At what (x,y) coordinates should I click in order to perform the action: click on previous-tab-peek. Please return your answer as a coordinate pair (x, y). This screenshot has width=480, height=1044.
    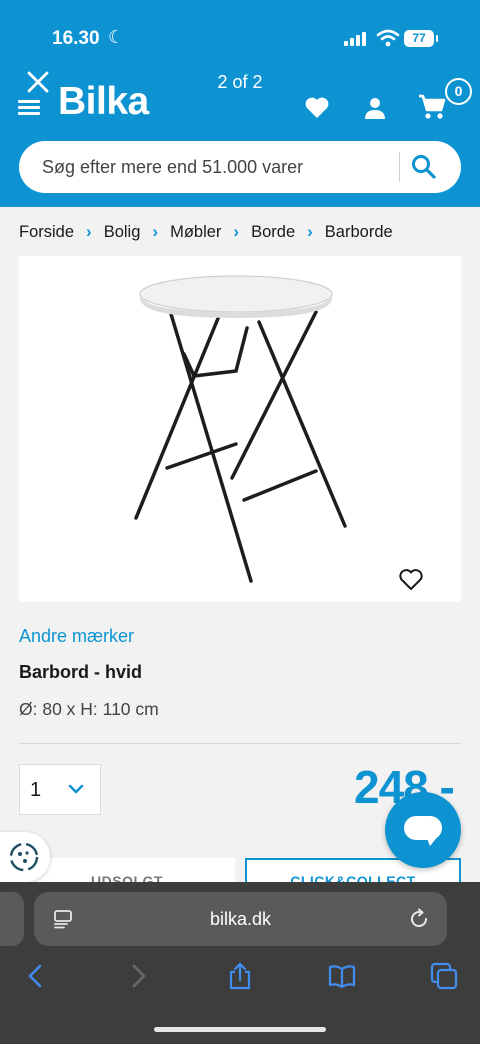
    Looking at the image, I should click on (12, 919).